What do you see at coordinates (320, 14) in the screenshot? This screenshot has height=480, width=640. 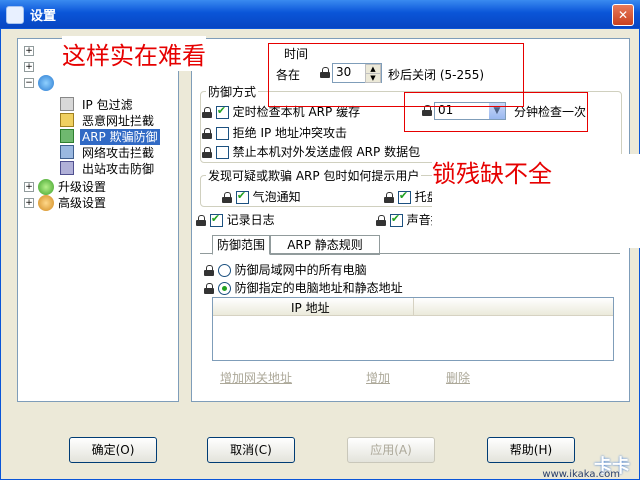 I see `title-bar: 设置 ✕` at bounding box center [320, 14].